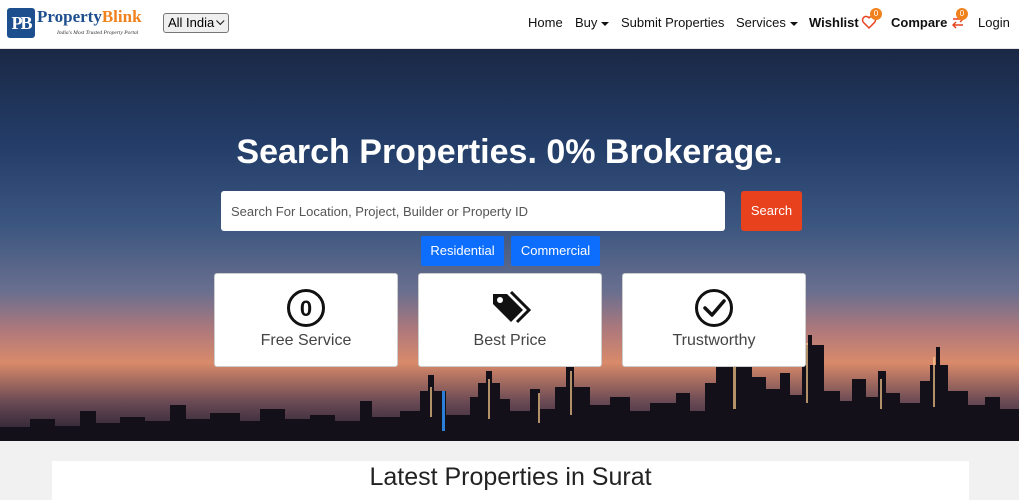 The image size is (1019, 500). Describe the element at coordinates (510, 340) in the screenshot. I see `feature-label: Best Price` at that location.